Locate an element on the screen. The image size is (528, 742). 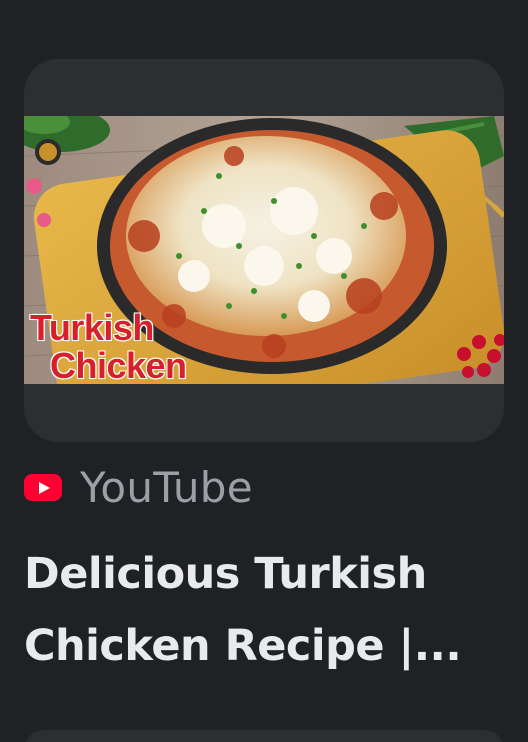
source-name: YouTube is located at coordinates (166, 487).